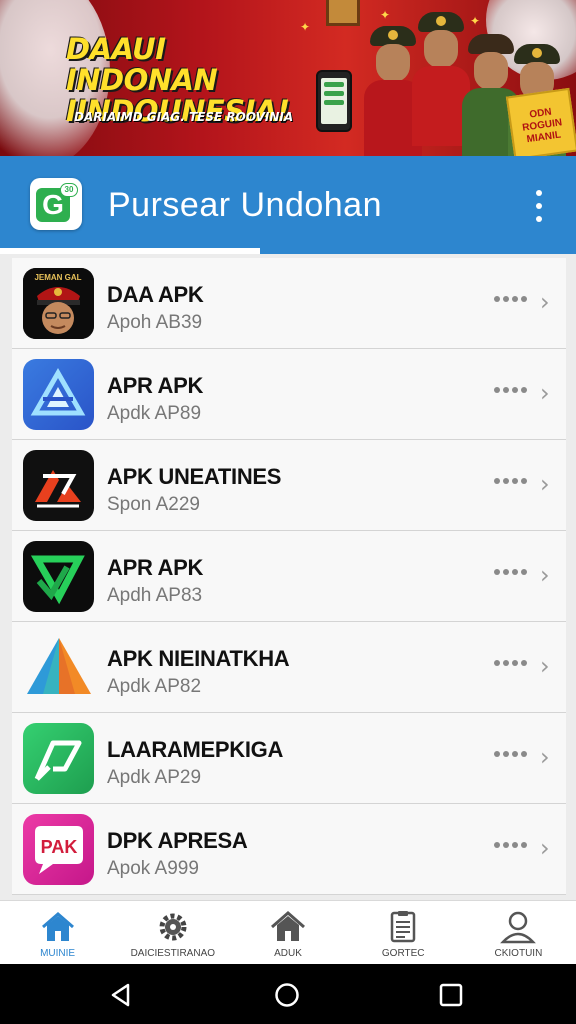 The height and width of the screenshot is (1024, 576). Describe the element at coordinates (184, 117) in the screenshot. I see `banner-subtitle: DARIAIMD GIAG. TESE ROOVINIA` at that location.